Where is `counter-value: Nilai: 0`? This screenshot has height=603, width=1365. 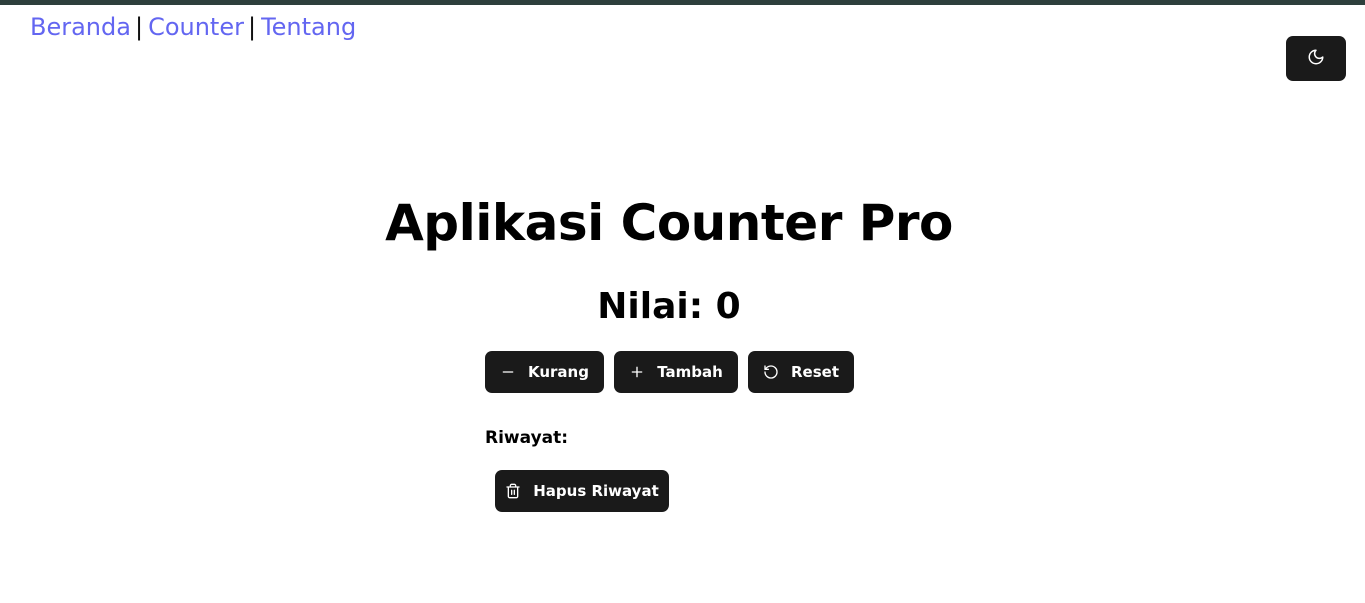
counter-value: Nilai: 0 is located at coordinates (669, 306).